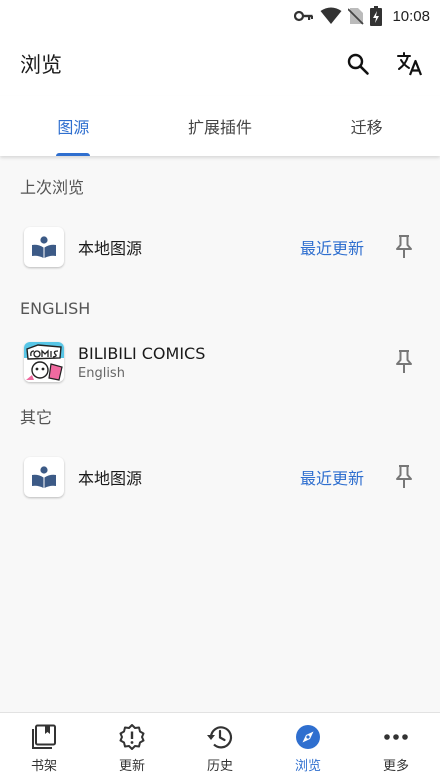 Image resolution: width=440 pixels, height=782 pixels. What do you see at coordinates (307, 766) in the screenshot?
I see `nav-label: 浏览` at bounding box center [307, 766].